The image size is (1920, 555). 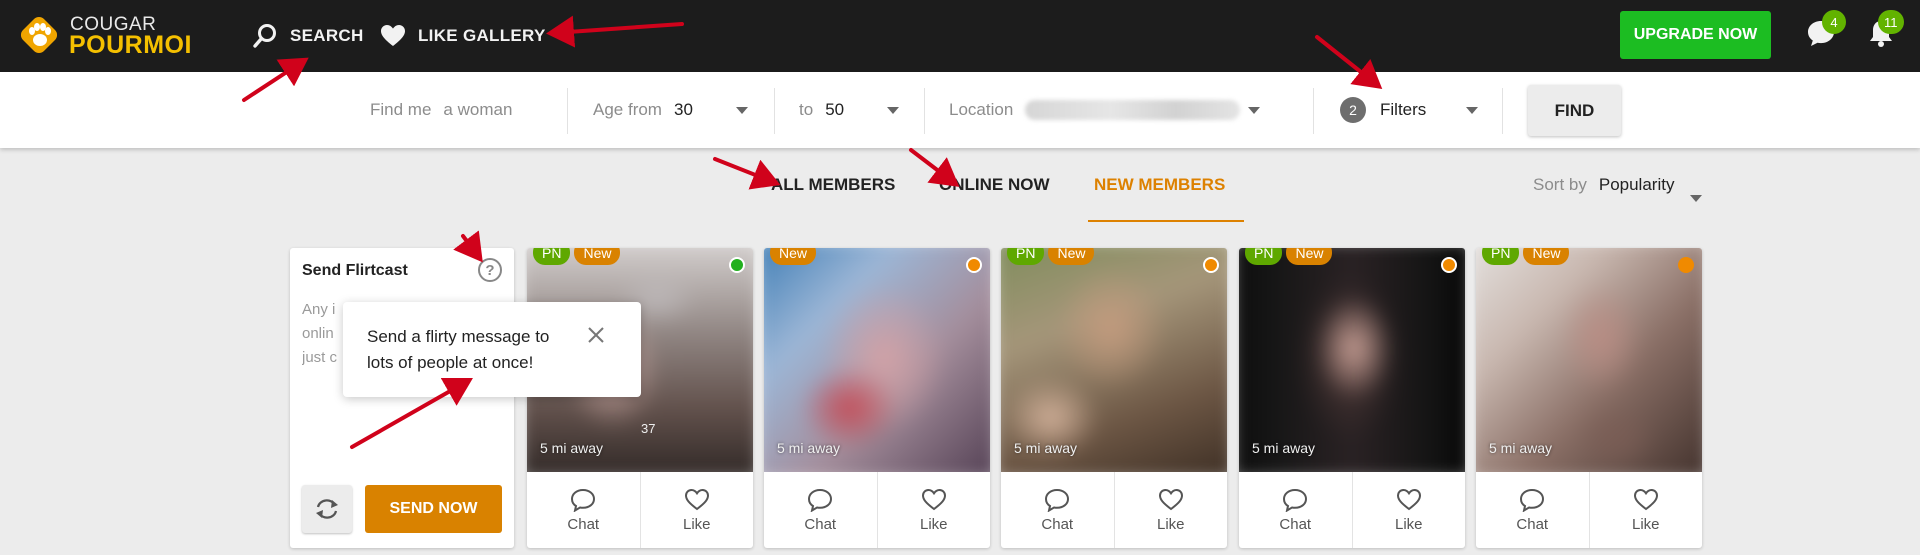 I want to click on brand-logo: COUGAR POURMOI, so click(x=119, y=36).